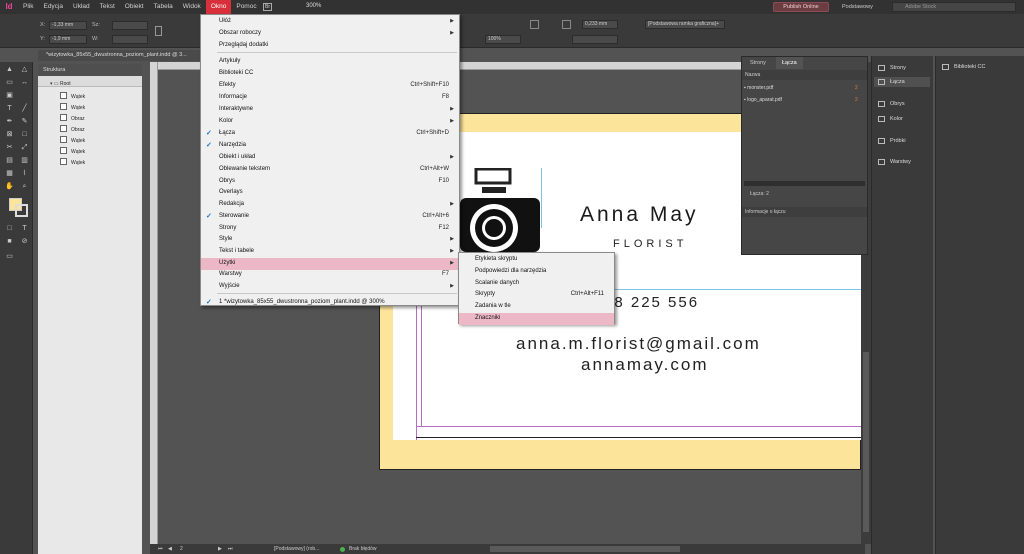  What do you see at coordinates (804, 75) in the screenshot?
I see `links-column-header: Nazwa` at bounding box center [804, 75].